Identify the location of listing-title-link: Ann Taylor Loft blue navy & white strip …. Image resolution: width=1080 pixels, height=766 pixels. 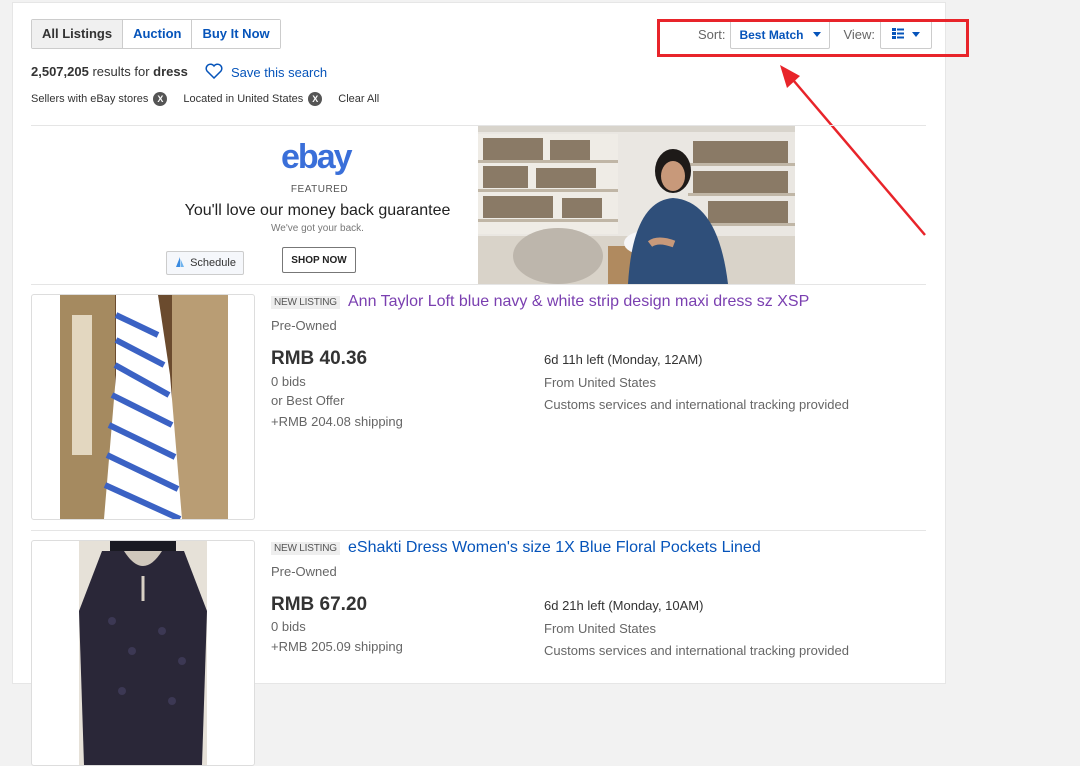
(578, 302).